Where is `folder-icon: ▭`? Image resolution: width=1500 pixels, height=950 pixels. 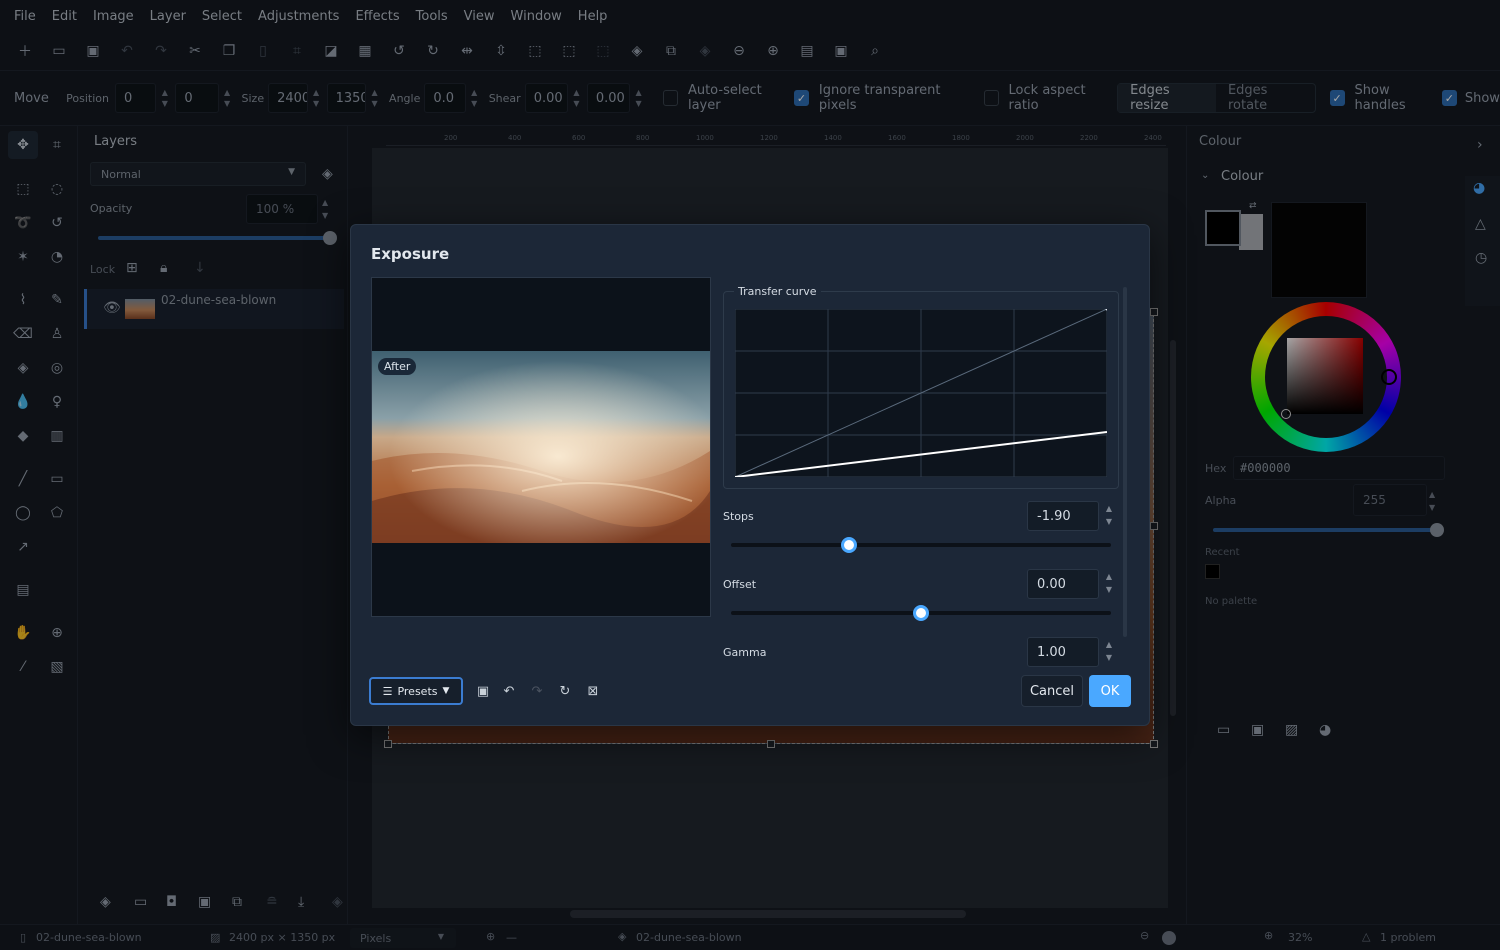
folder-icon: ▭ is located at coordinates (140, 902).